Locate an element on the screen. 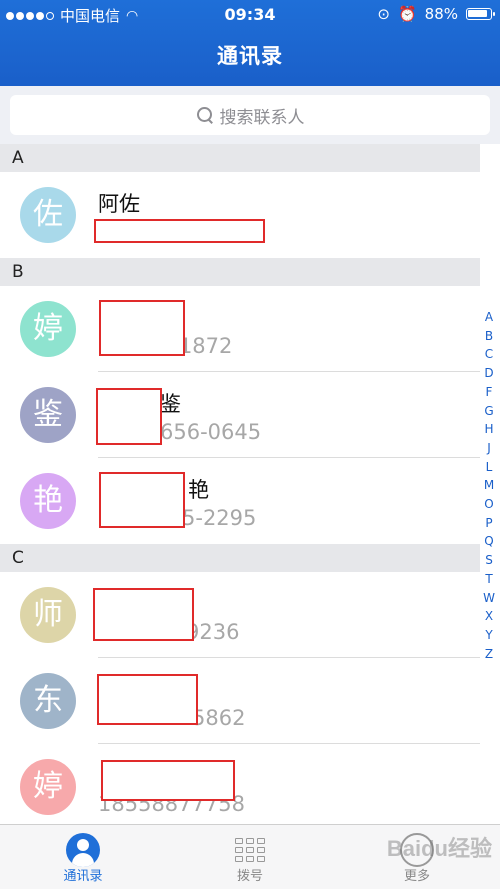 This screenshot has height=889, width=500. index-letter: A is located at coordinates (489, 317).